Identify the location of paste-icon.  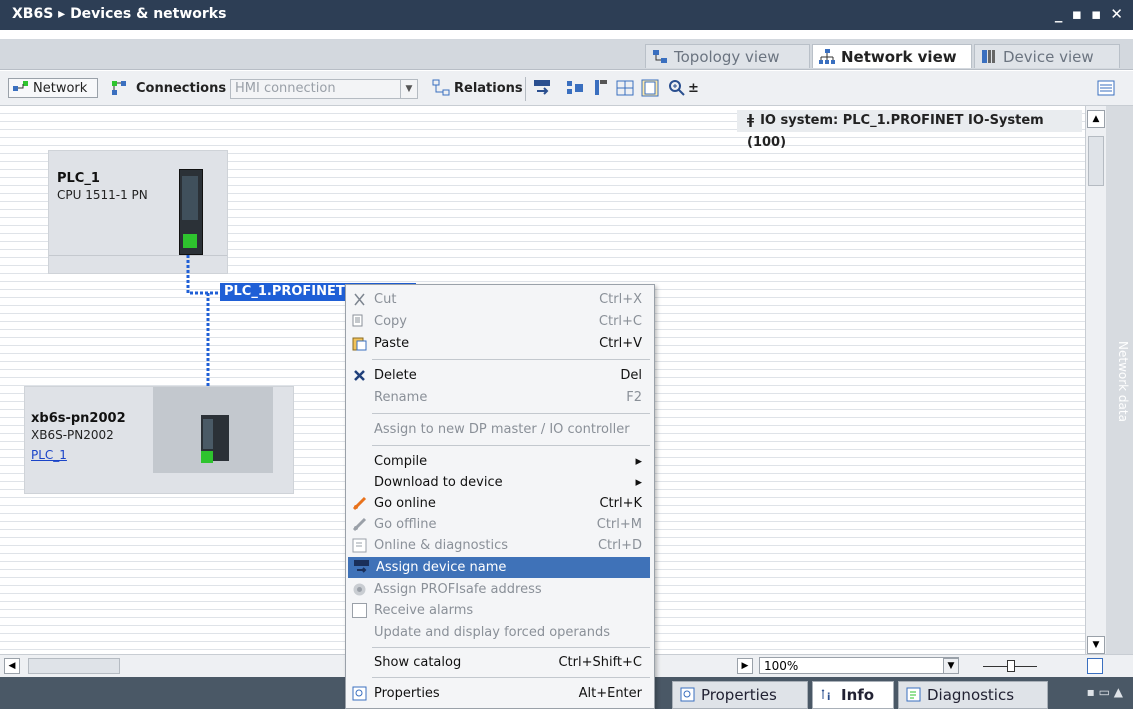
(359, 344).